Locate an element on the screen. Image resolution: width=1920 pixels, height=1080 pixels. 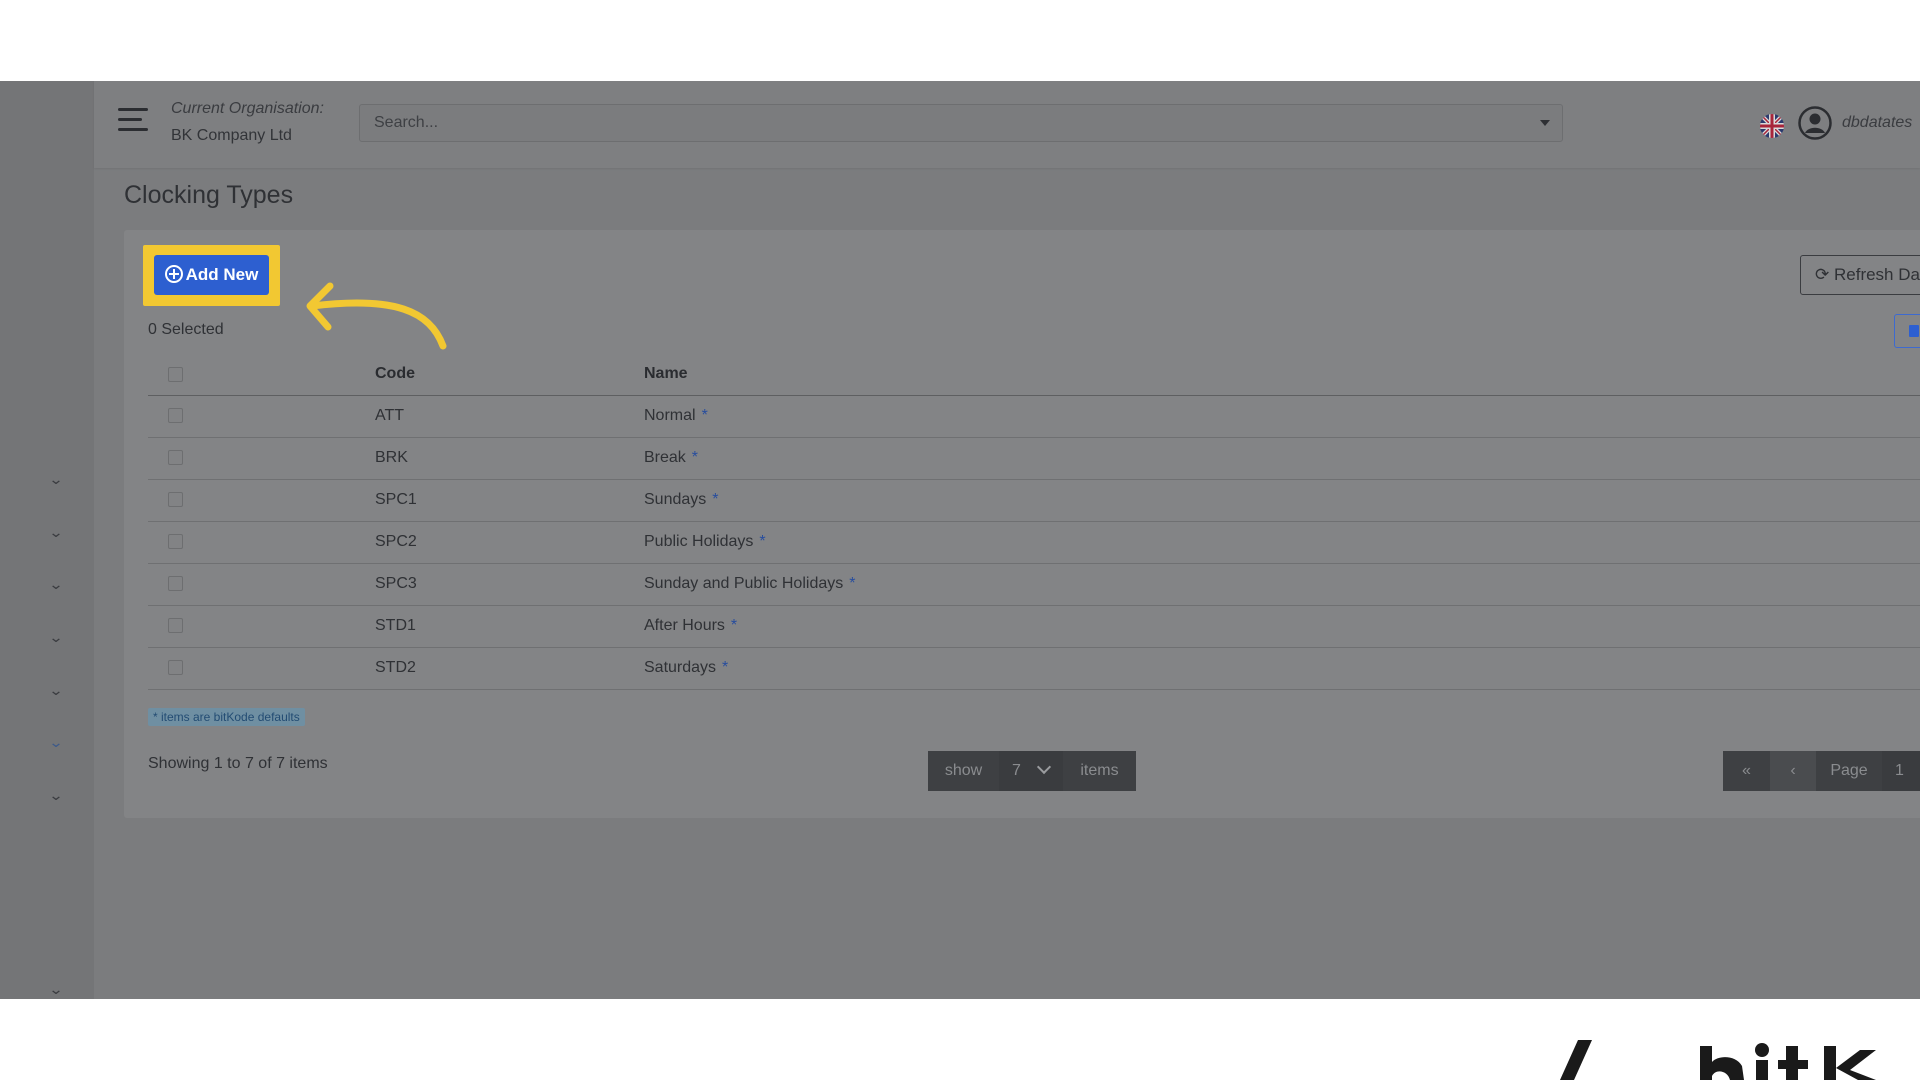
sidebar: ⌄ ⌄ ⌄ ⌄ ⌄ ⌄ ⌄ ⌄ is located at coordinates (47, 540).